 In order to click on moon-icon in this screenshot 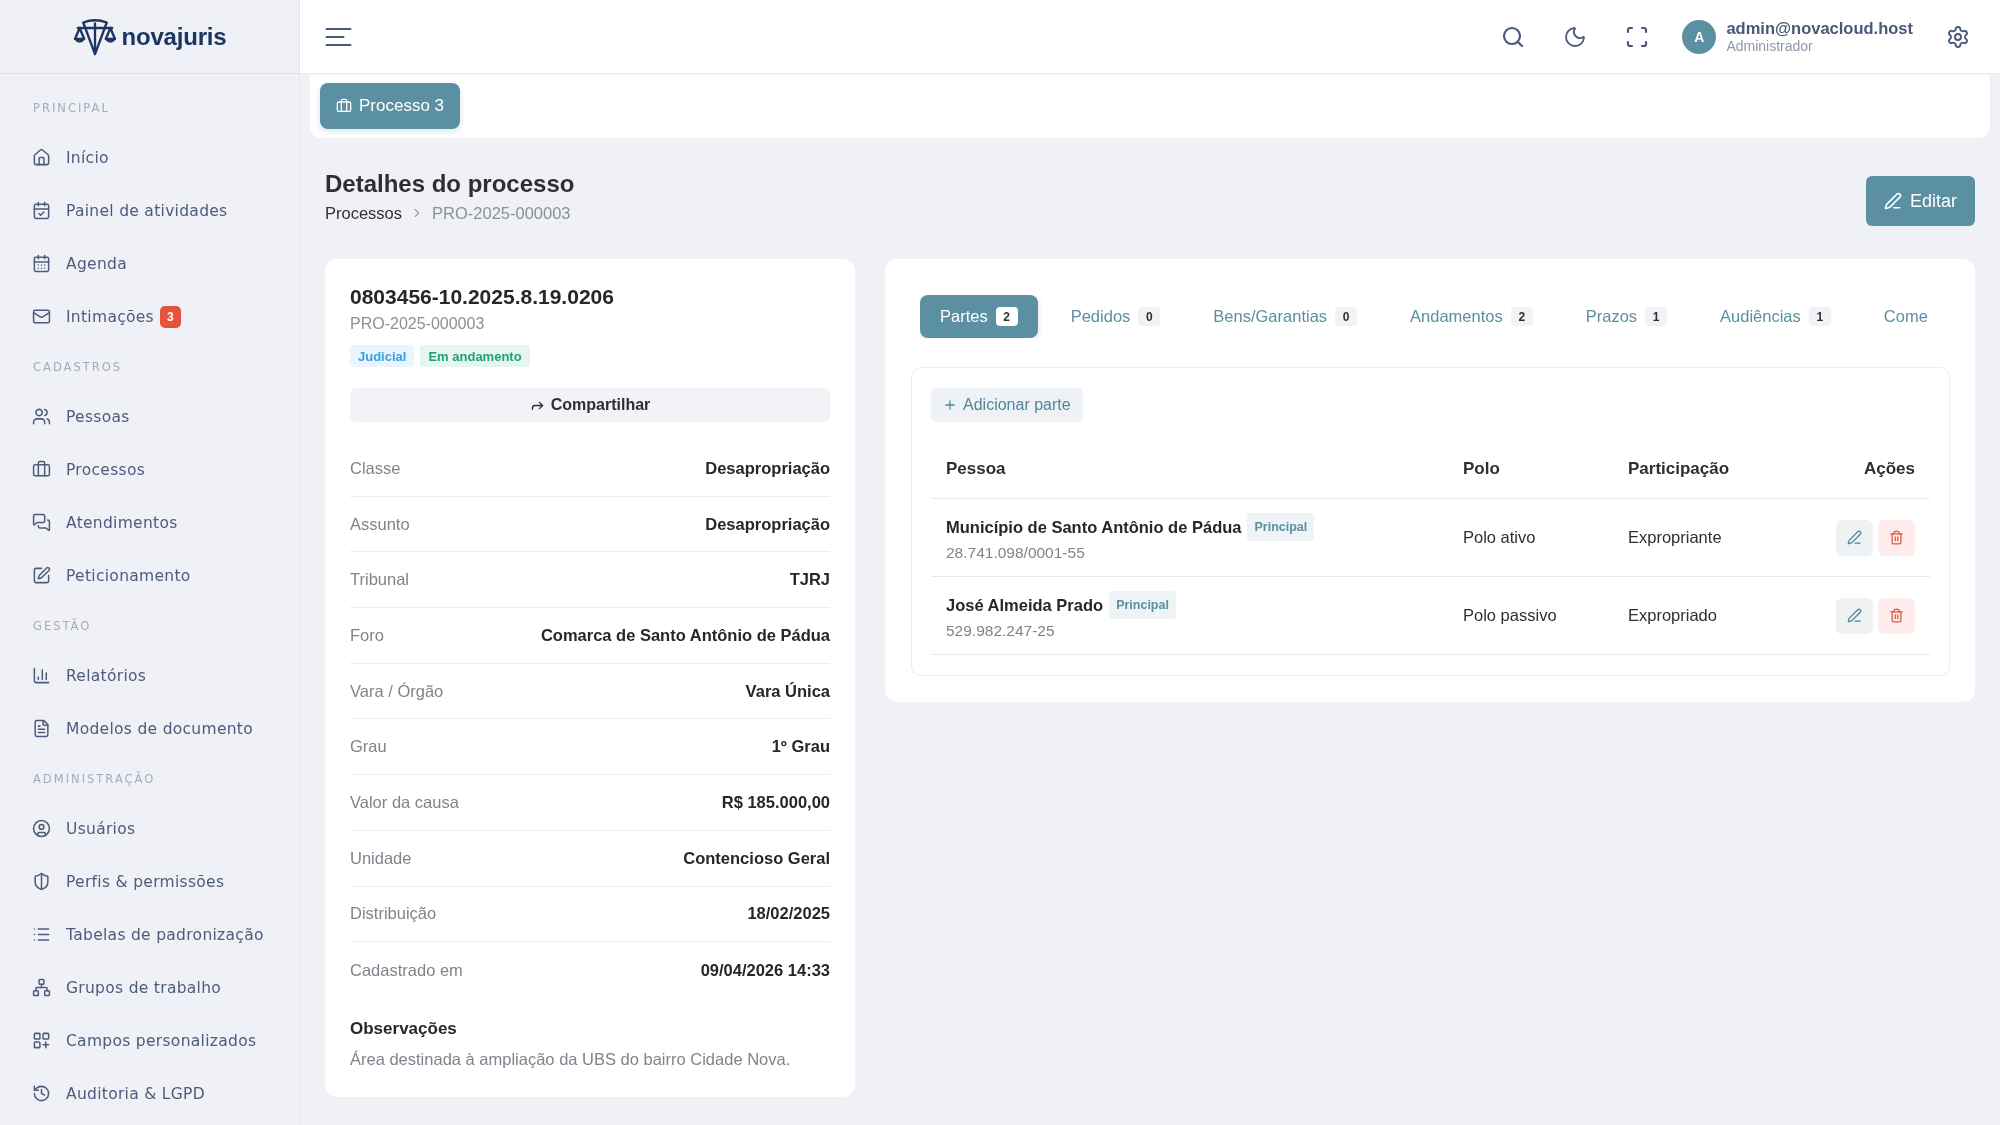, I will do `click(1575, 36)`.